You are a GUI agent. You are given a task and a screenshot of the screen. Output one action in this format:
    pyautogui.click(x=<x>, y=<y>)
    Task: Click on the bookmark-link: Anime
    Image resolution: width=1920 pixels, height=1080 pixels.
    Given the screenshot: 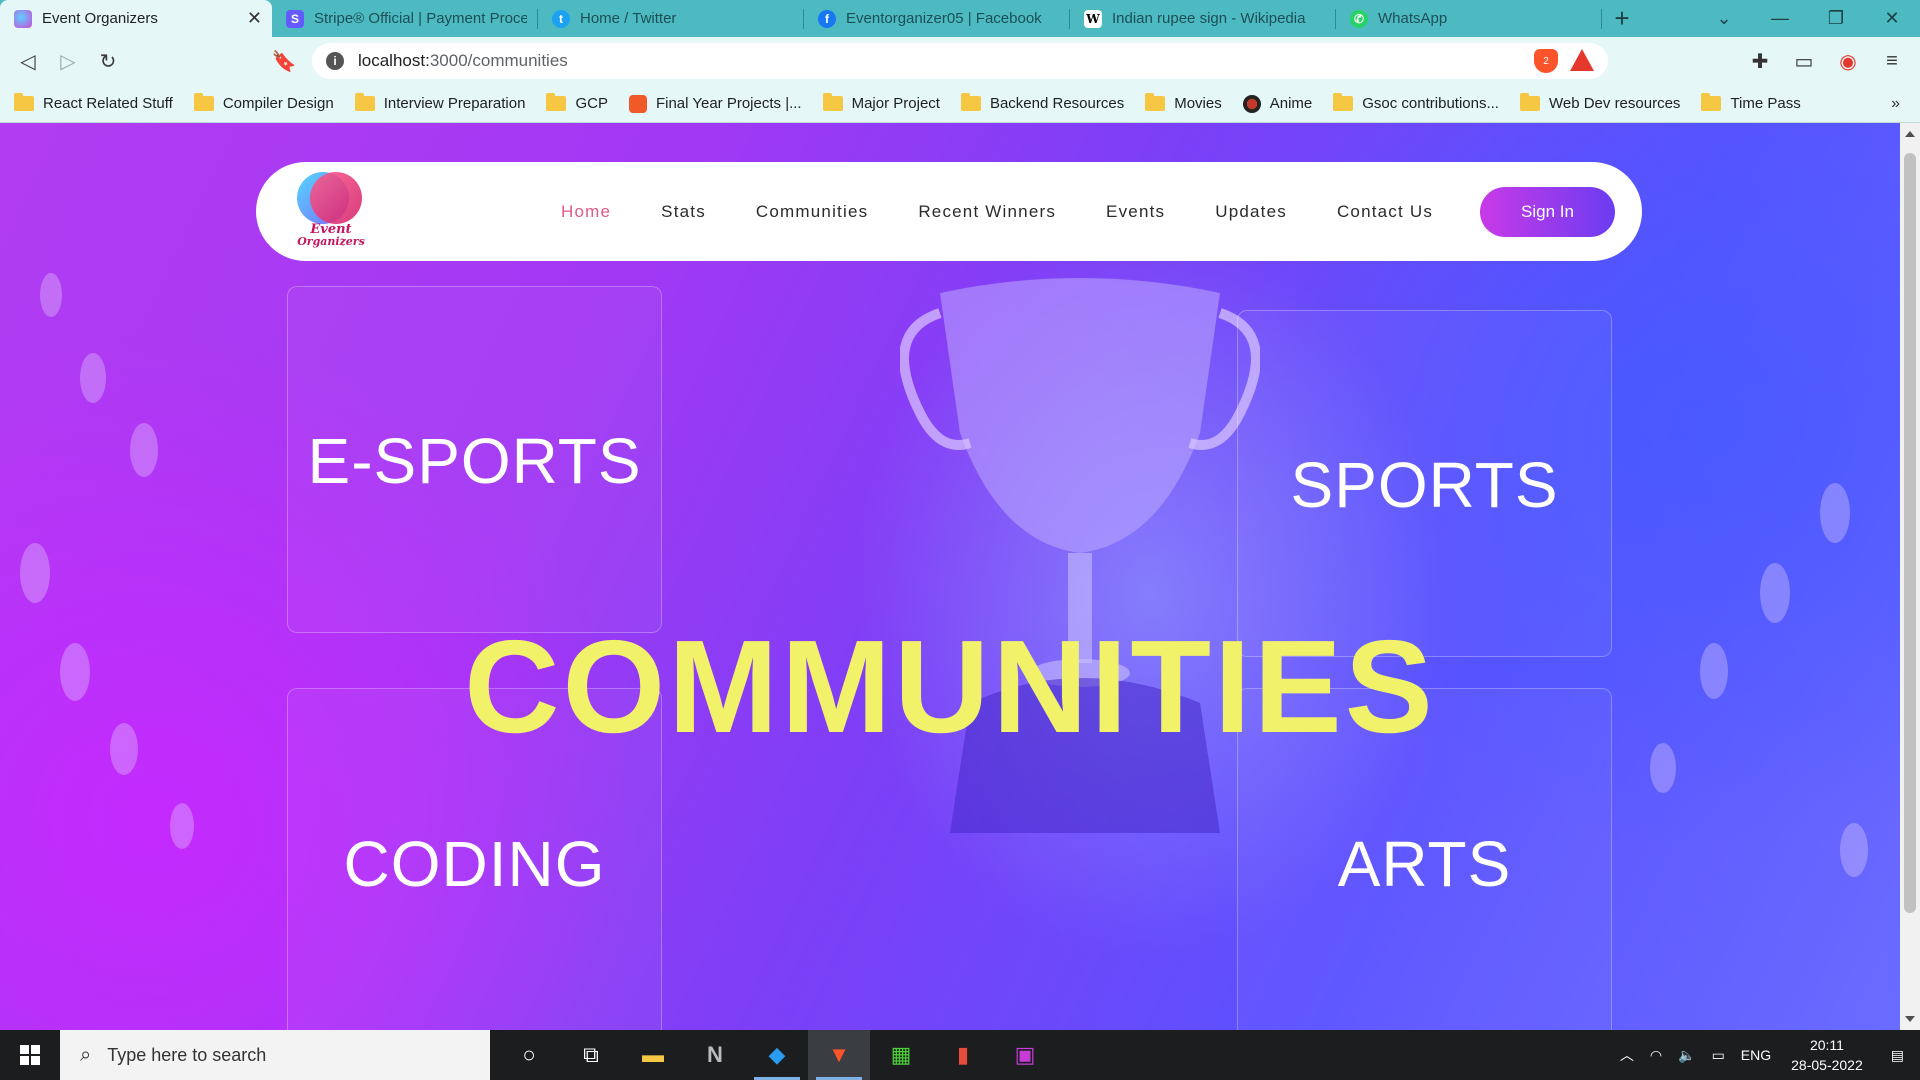 What is the action you would take?
    pyautogui.click(x=1277, y=103)
    